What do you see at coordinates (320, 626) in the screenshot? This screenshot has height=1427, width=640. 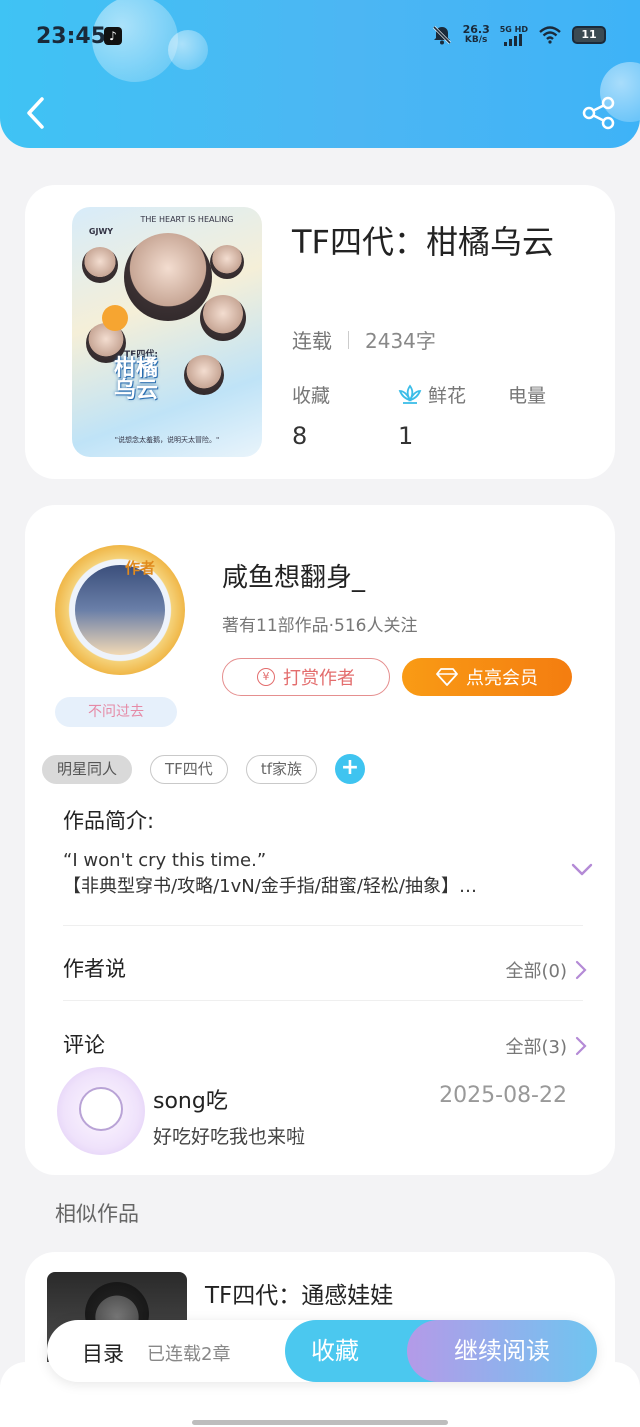 I see `author-summary: 著有11部作品·516人关注` at bounding box center [320, 626].